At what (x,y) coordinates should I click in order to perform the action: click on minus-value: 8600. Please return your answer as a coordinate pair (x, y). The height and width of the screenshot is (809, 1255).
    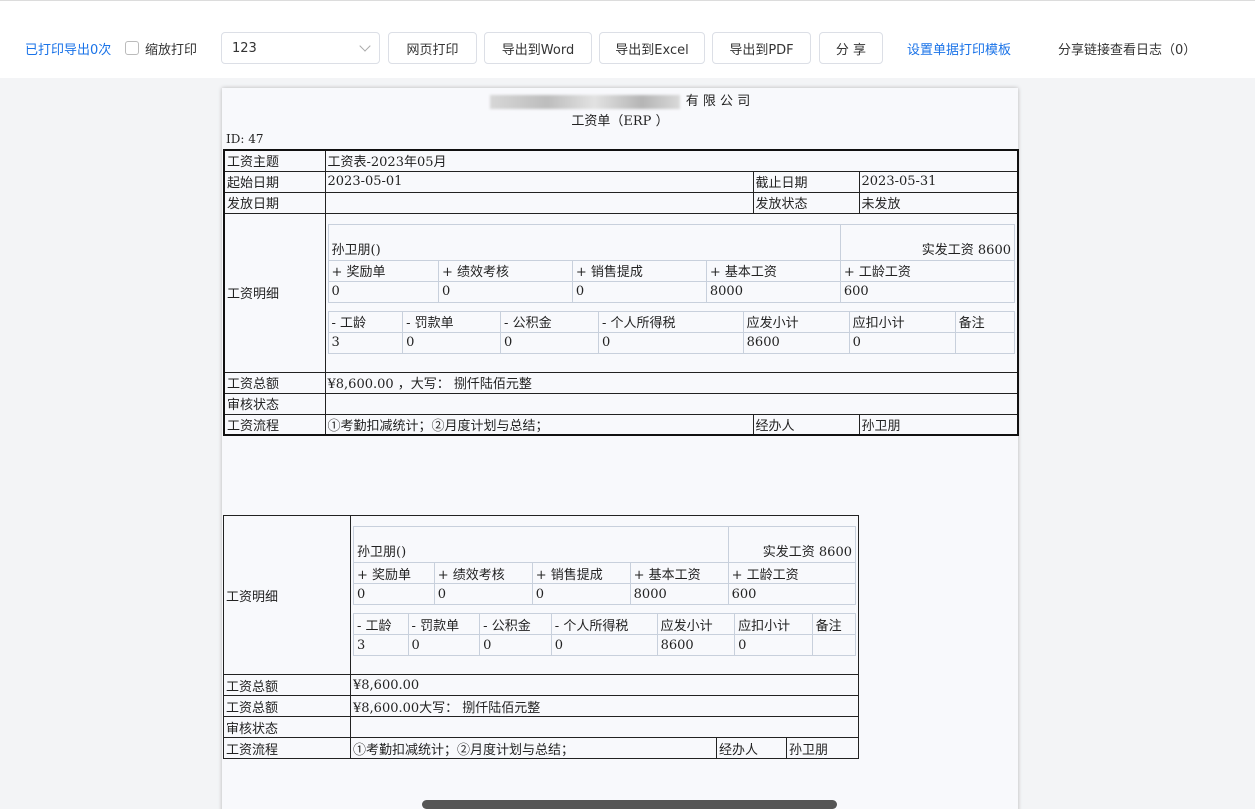
    Looking at the image, I should click on (796, 342).